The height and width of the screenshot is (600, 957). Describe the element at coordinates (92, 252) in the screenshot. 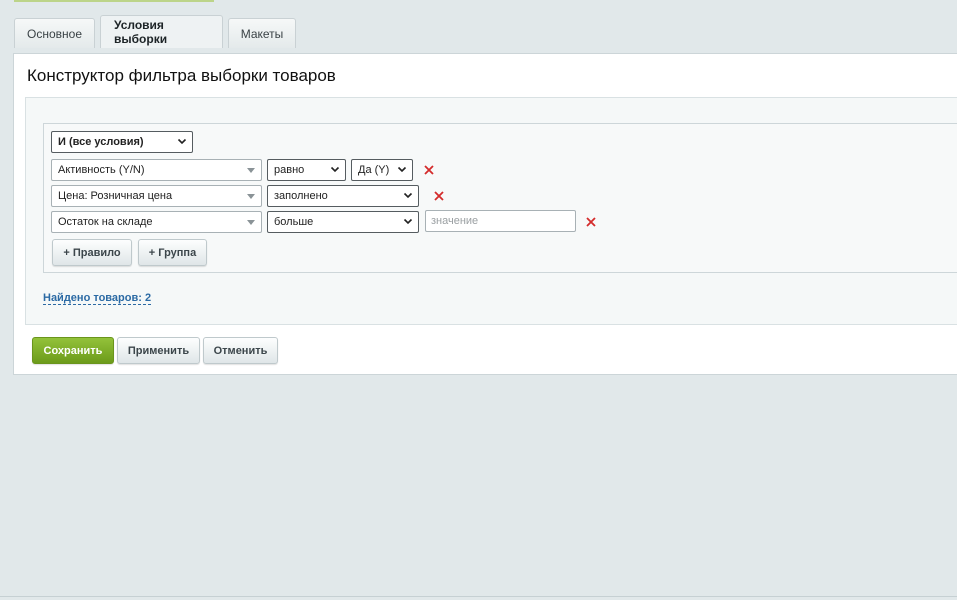

I see `add-rule-button: + Правило` at that location.